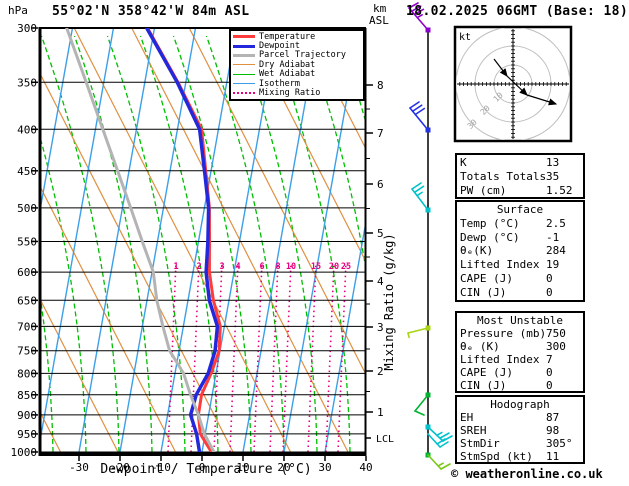  I want to click on pressure-tick-label: 450, so click(27, 171).